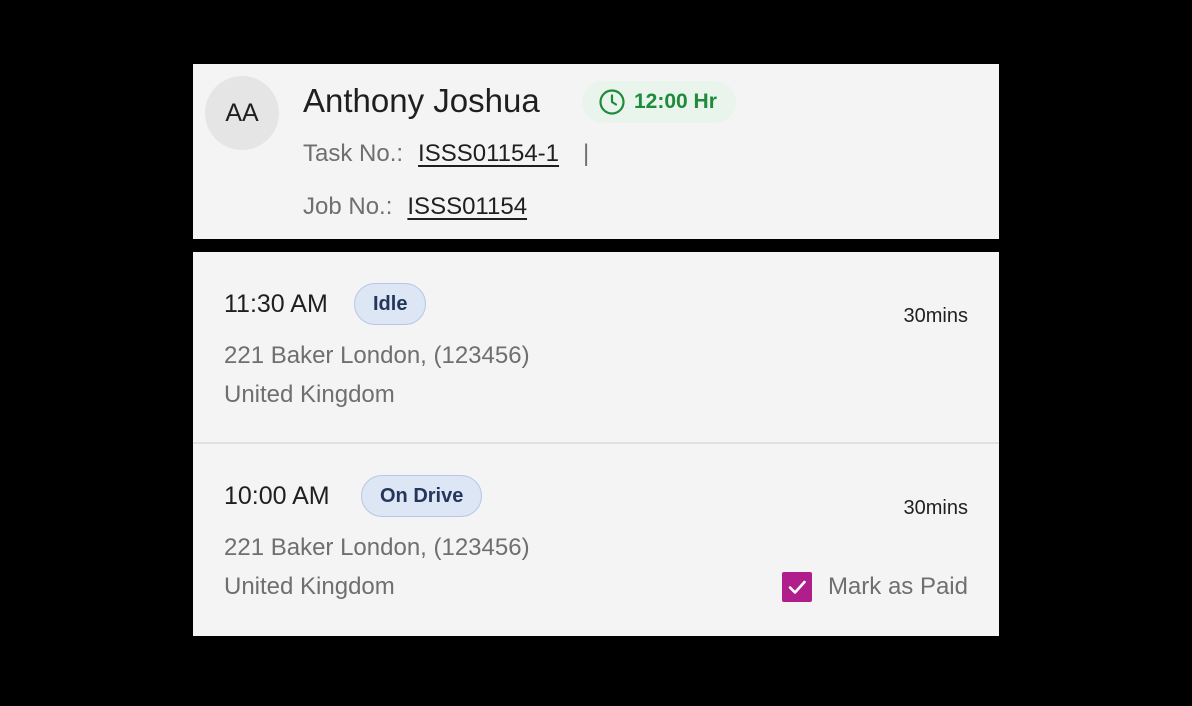 The image size is (1192, 706). Describe the element at coordinates (276, 304) in the screenshot. I see `entry-time: 11:30 AM` at that location.